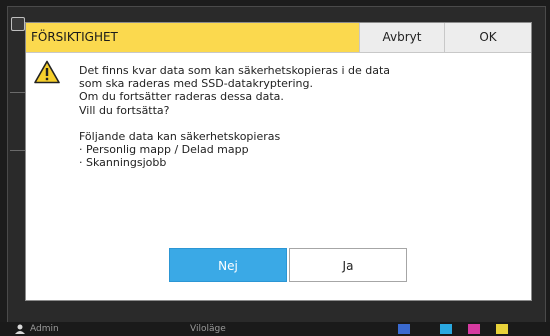  I want to click on user-icon, so click(20, 329).